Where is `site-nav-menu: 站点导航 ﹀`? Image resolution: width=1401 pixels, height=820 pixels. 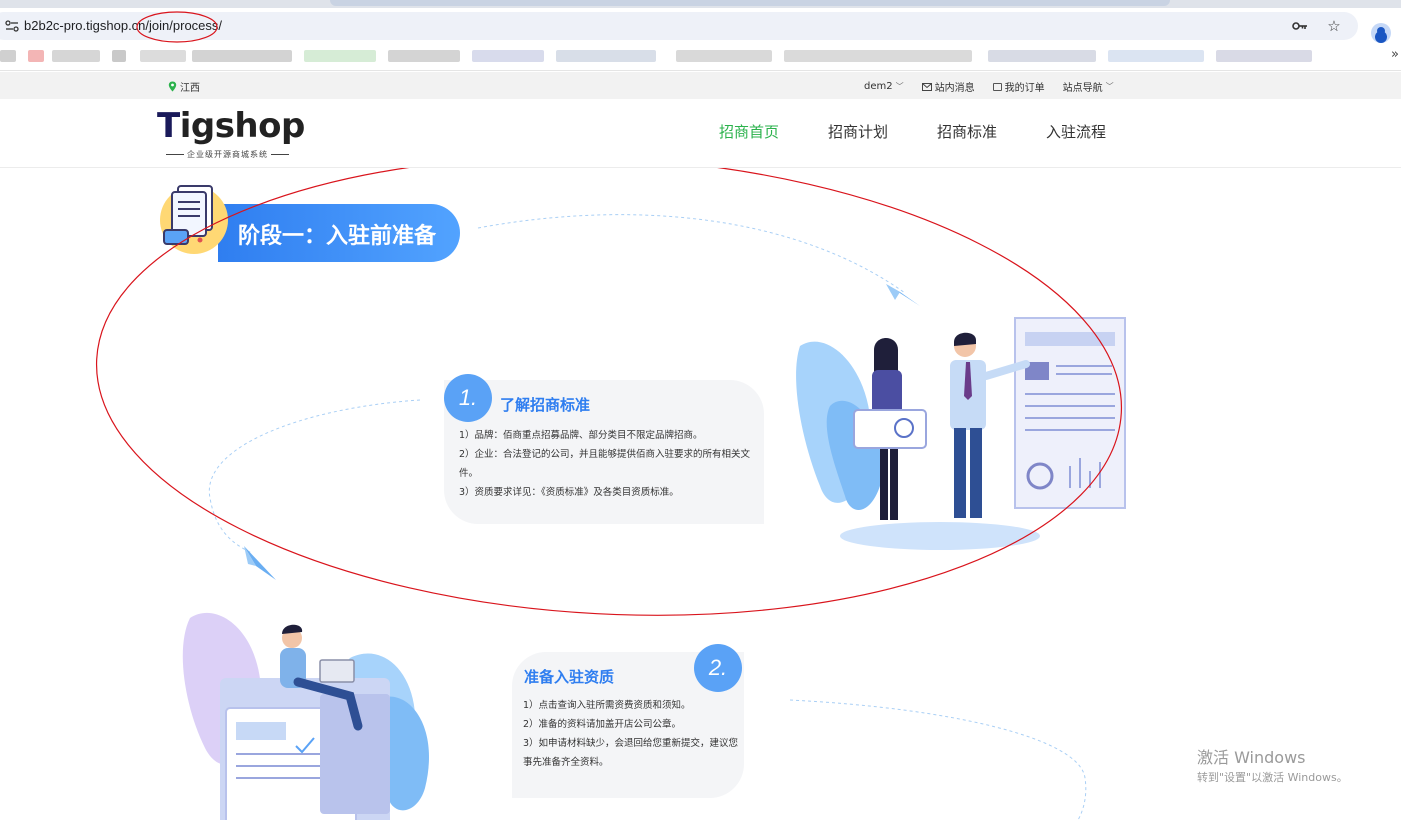
site-nav-menu: 站点导航 ﹀ is located at coordinates (1088, 86).